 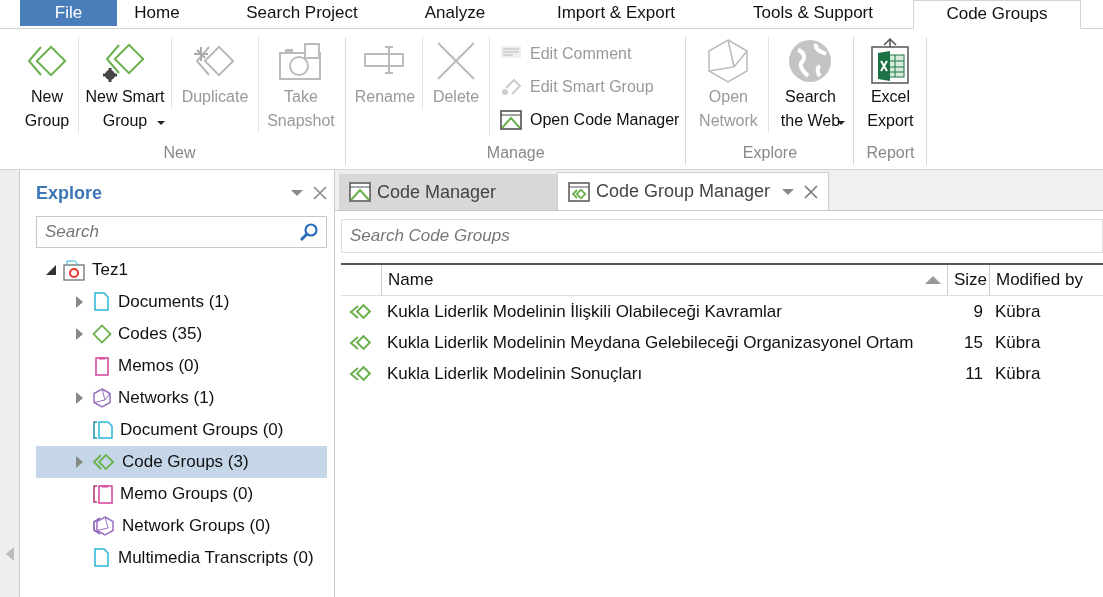 I want to click on ribbon-button: New Smart Group, so click(x=124, y=85).